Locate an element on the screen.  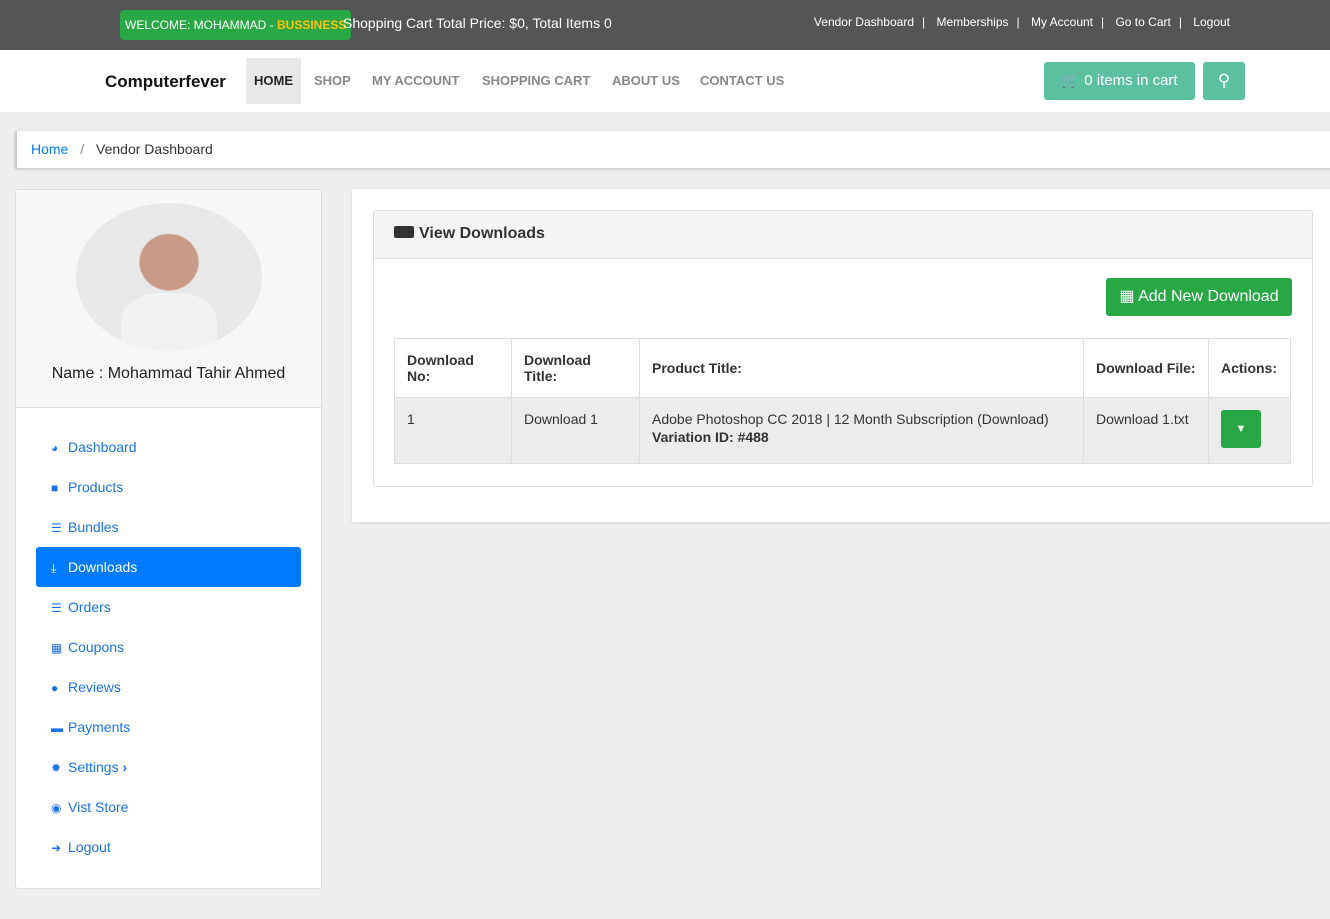
money-icon is located at coordinates (404, 232).